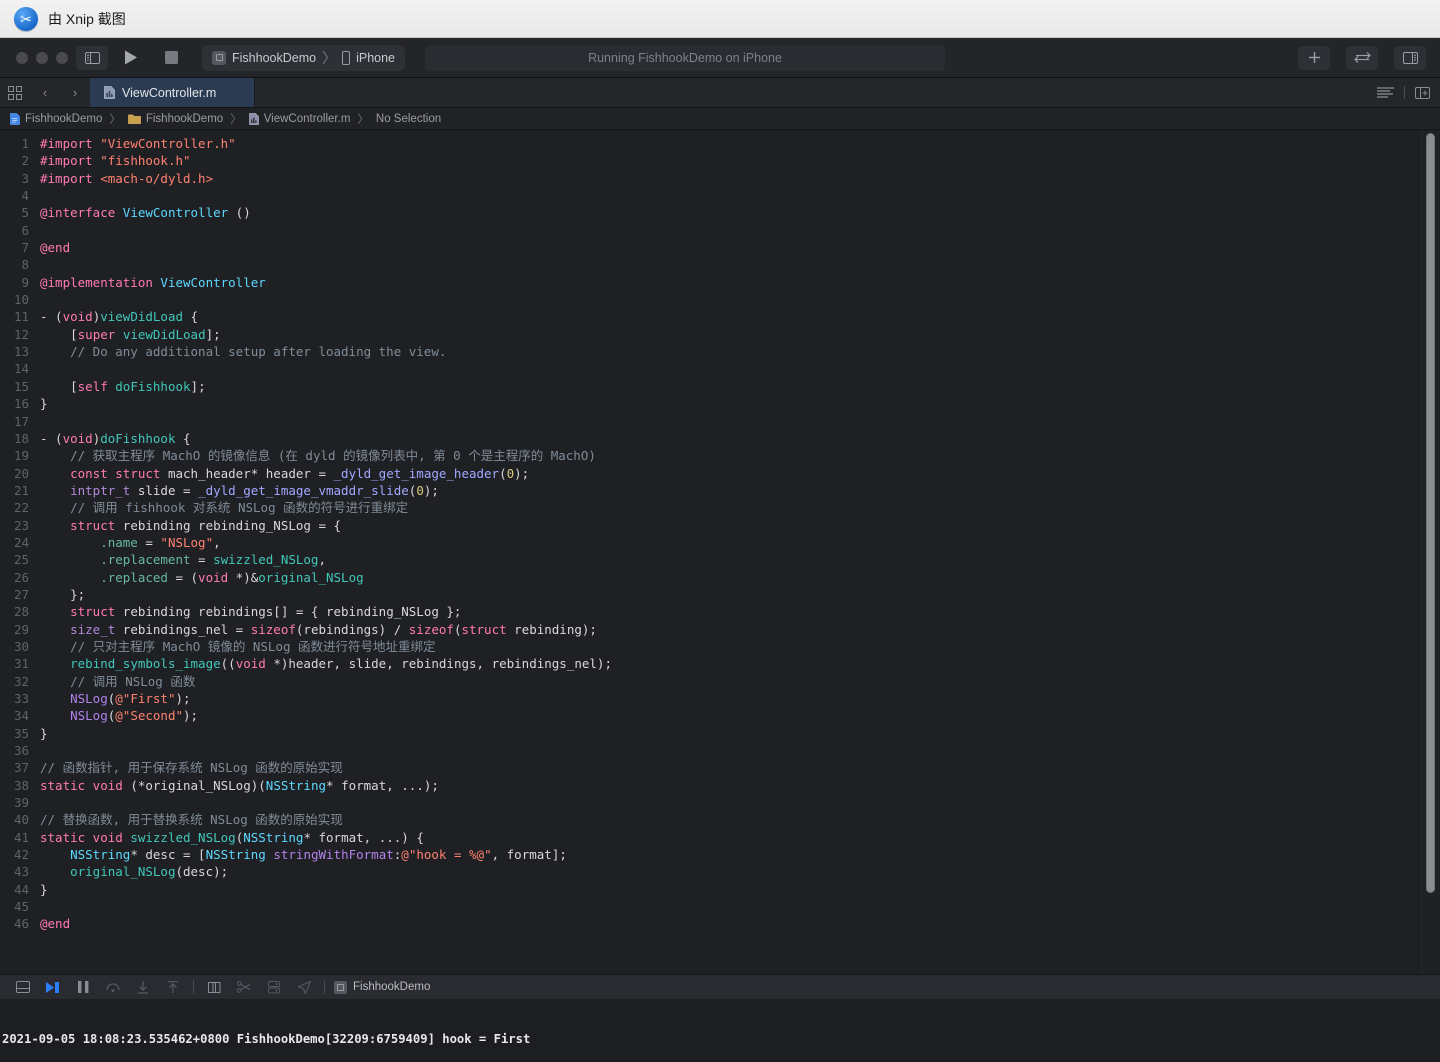  I want to click on code-line: 9 @implementation ViewController, so click(720, 282).